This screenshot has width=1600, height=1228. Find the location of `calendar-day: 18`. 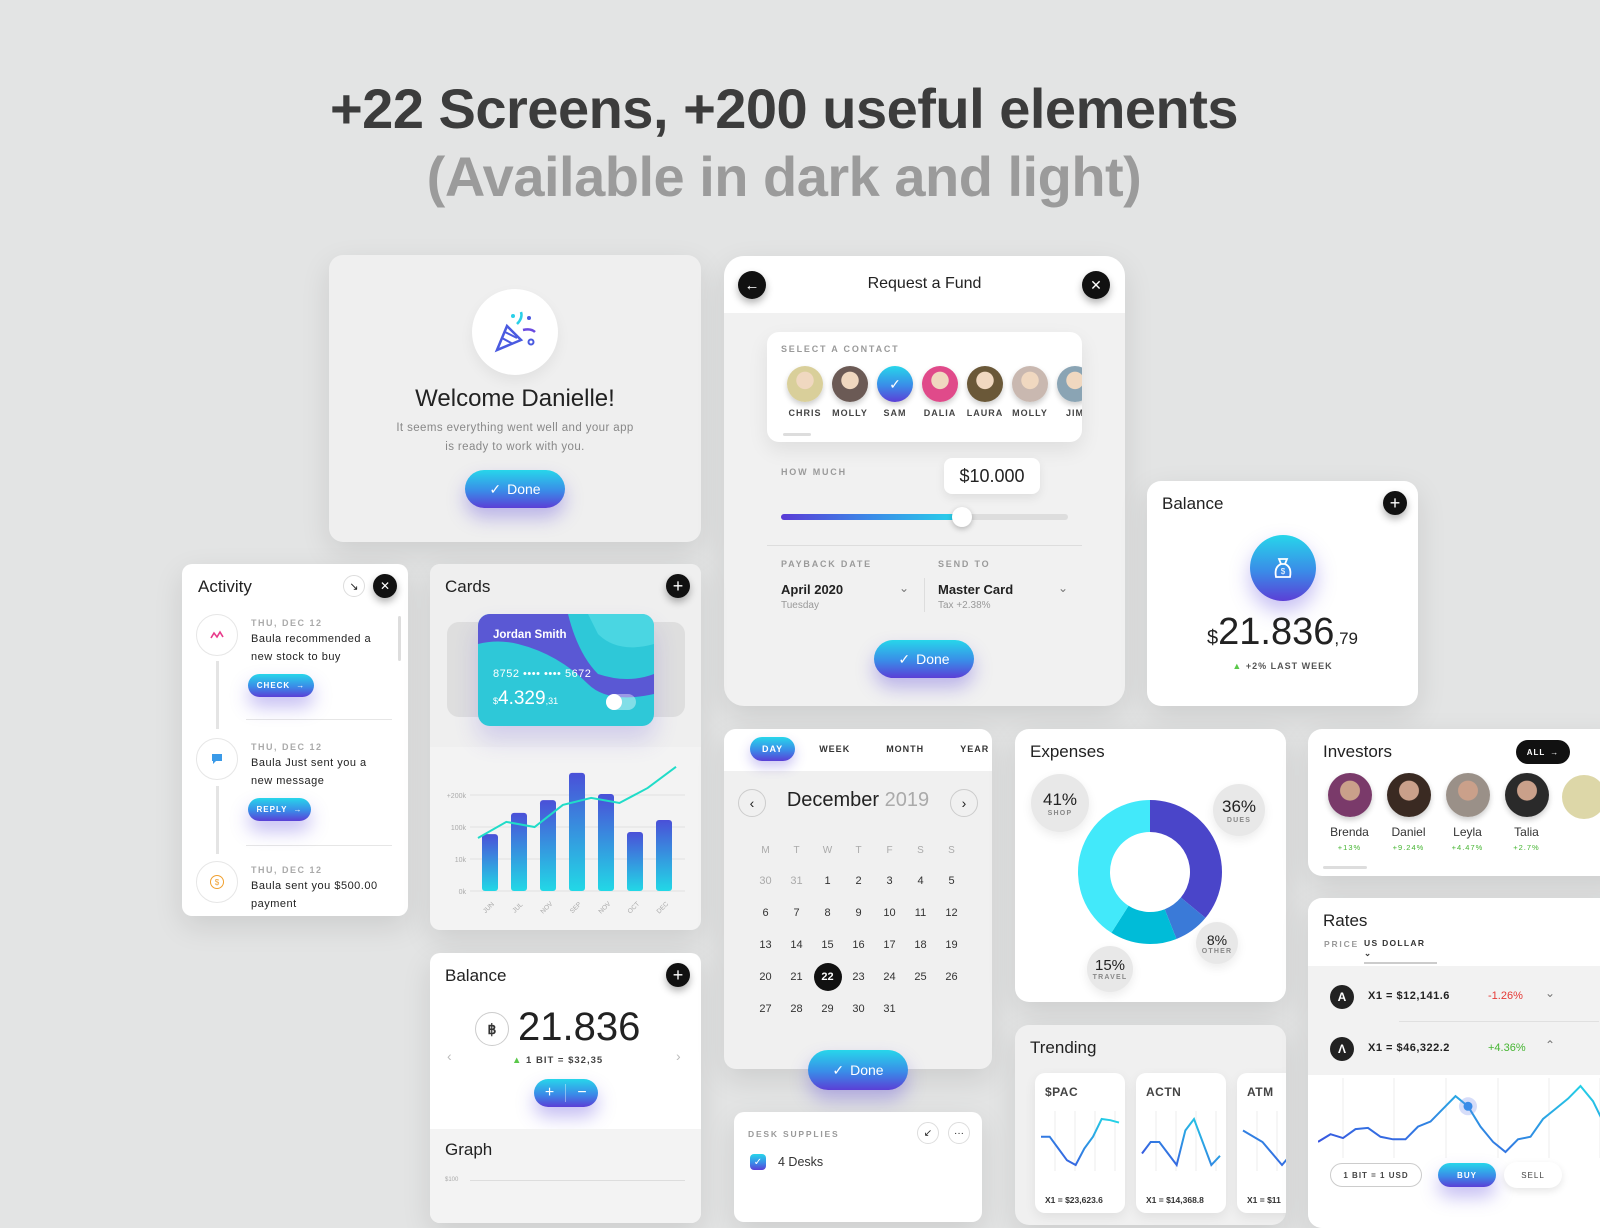

calendar-day: 18 is located at coordinates (920, 945).